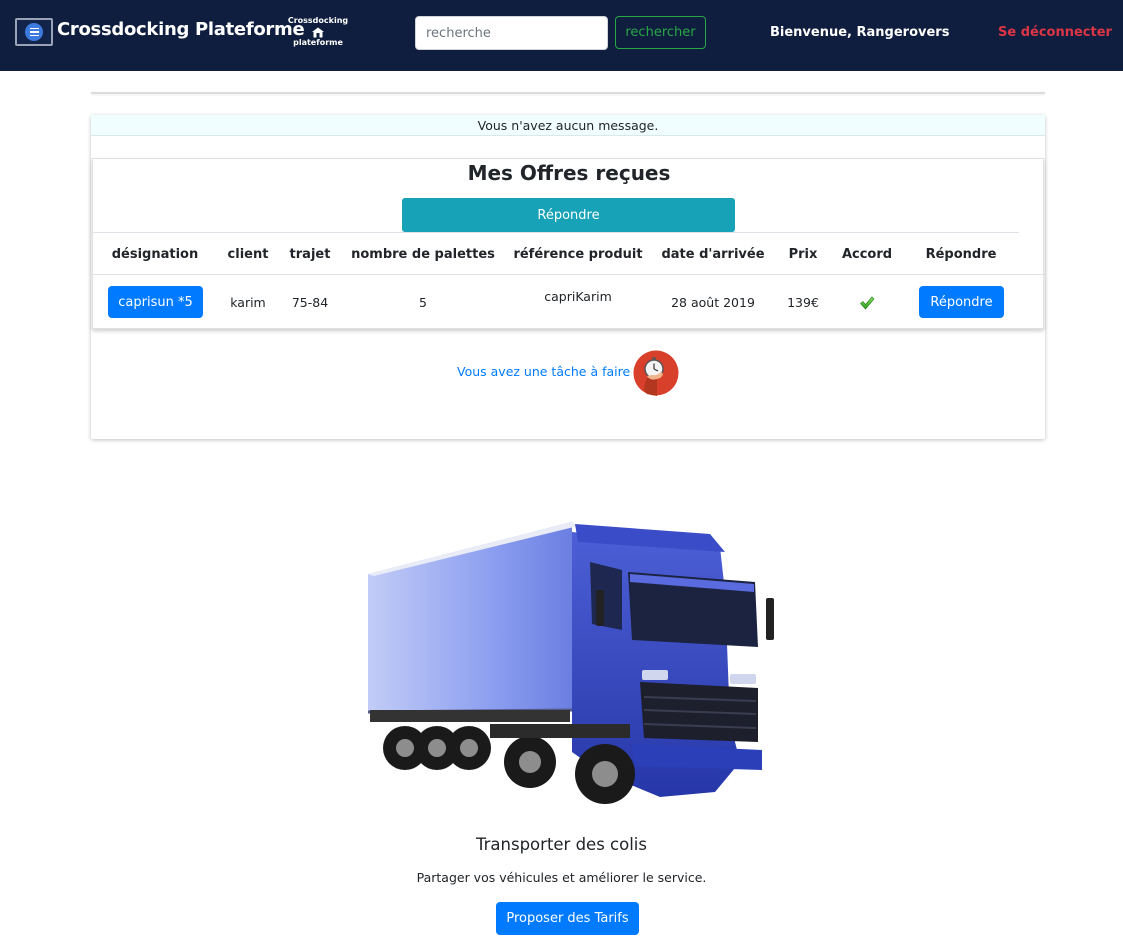 Image resolution: width=1123 pixels, height=945 pixels. I want to click on column-header-trajet: trajet, so click(310, 254).